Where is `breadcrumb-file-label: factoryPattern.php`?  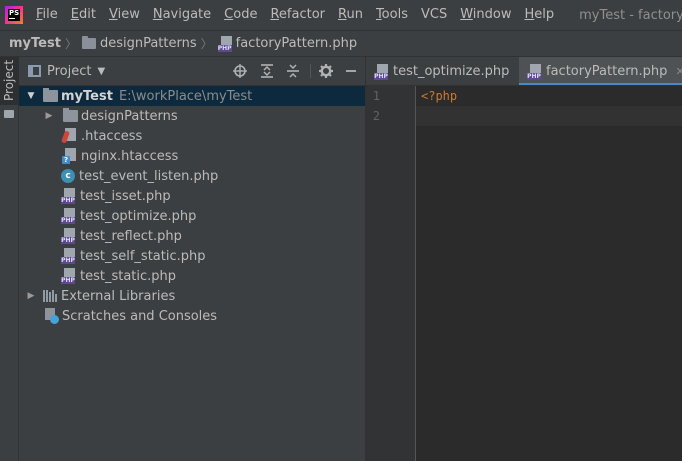 breadcrumb-file-label: factoryPattern.php is located at coordinates (296, 43).